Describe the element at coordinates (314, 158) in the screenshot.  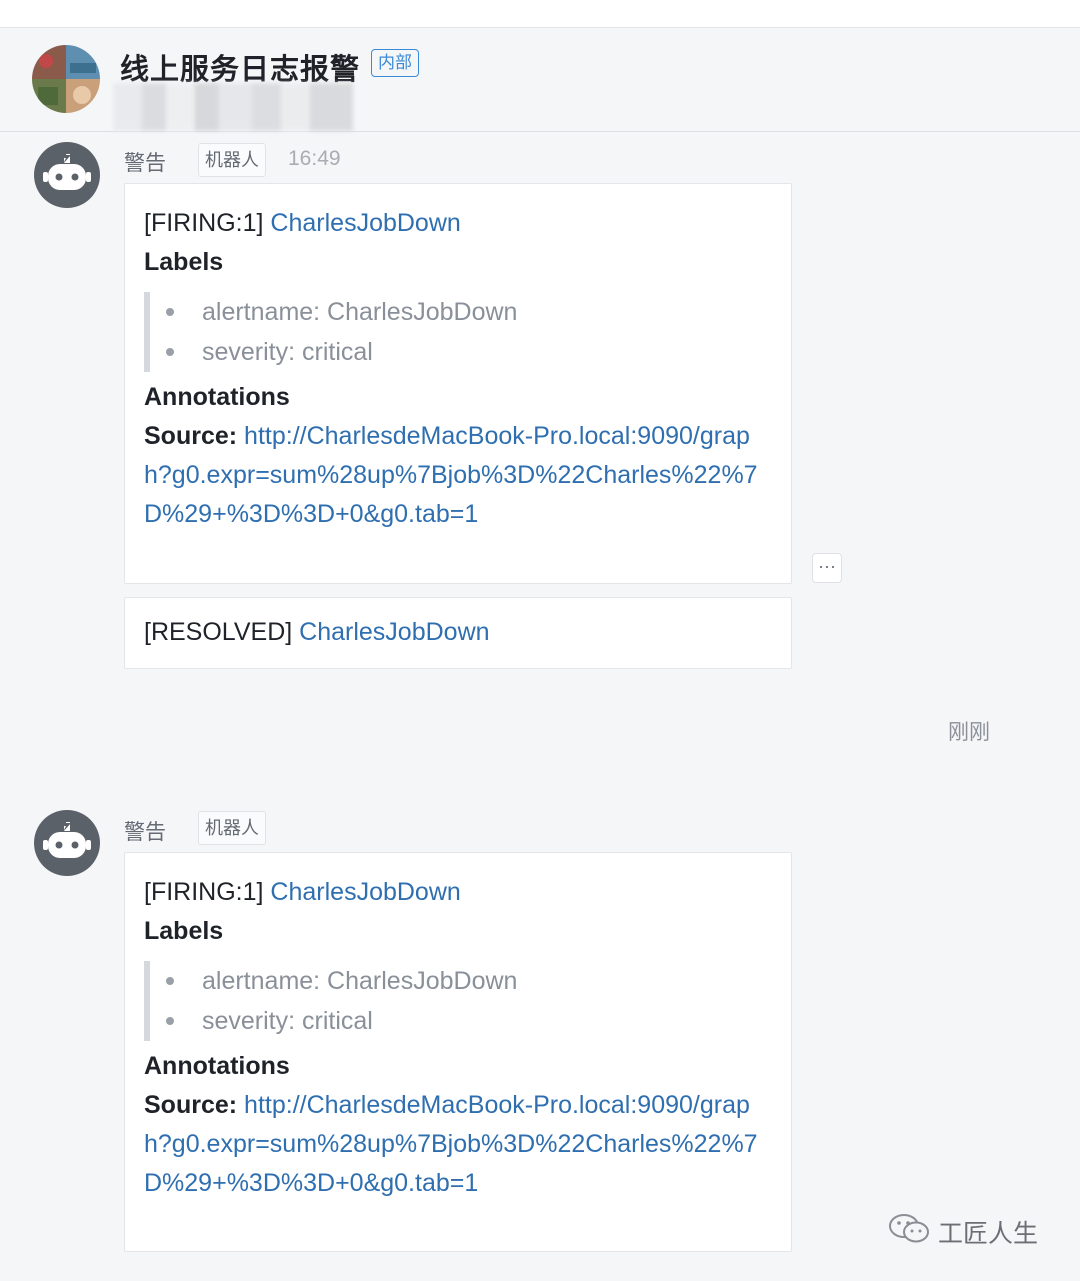
I see `message-time: 16:49` at that location.